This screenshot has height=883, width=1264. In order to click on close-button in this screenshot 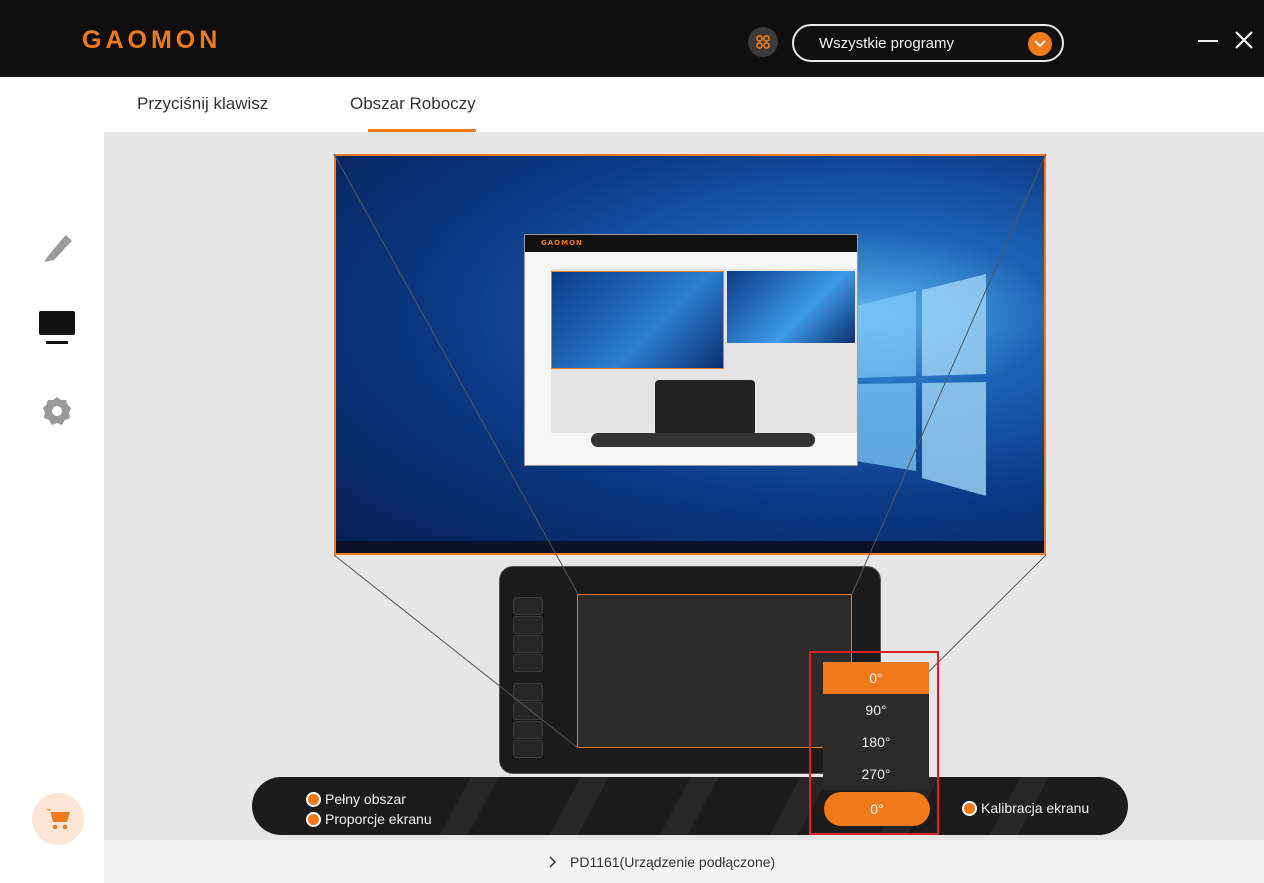, I will do `click(1245, 41)`.